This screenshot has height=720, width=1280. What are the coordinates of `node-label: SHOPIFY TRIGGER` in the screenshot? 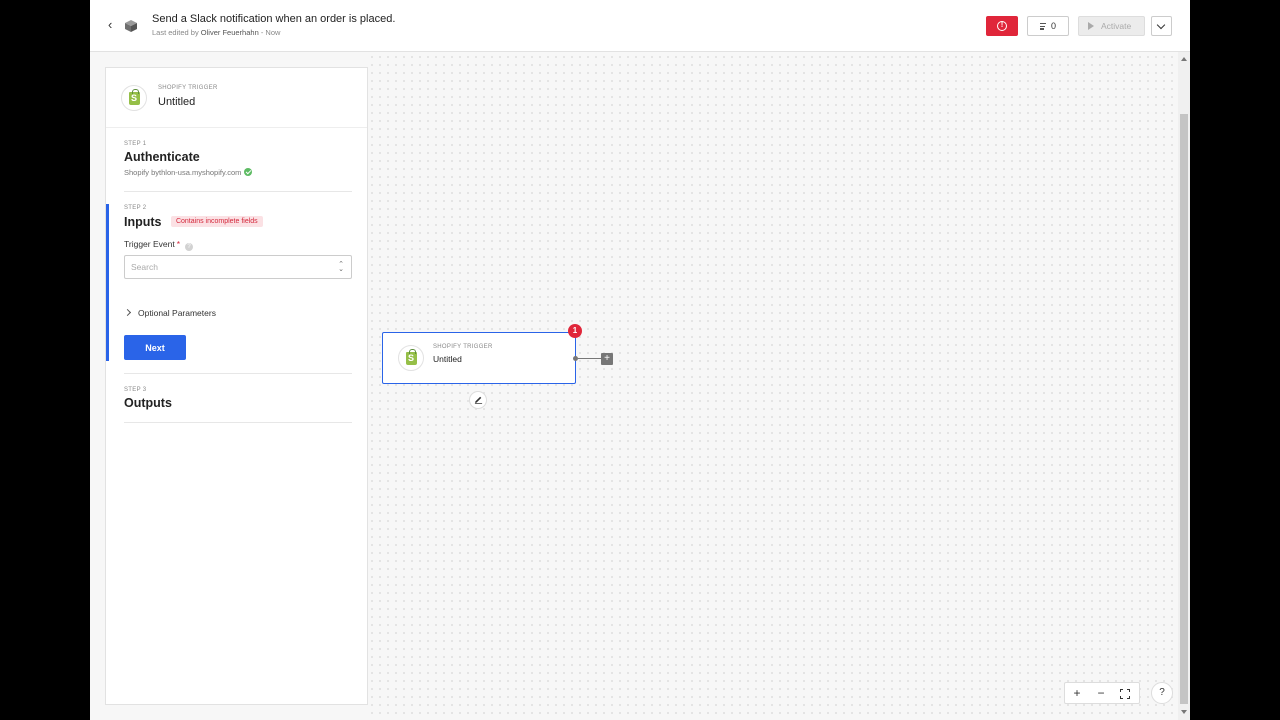 It's located at (463, 347).